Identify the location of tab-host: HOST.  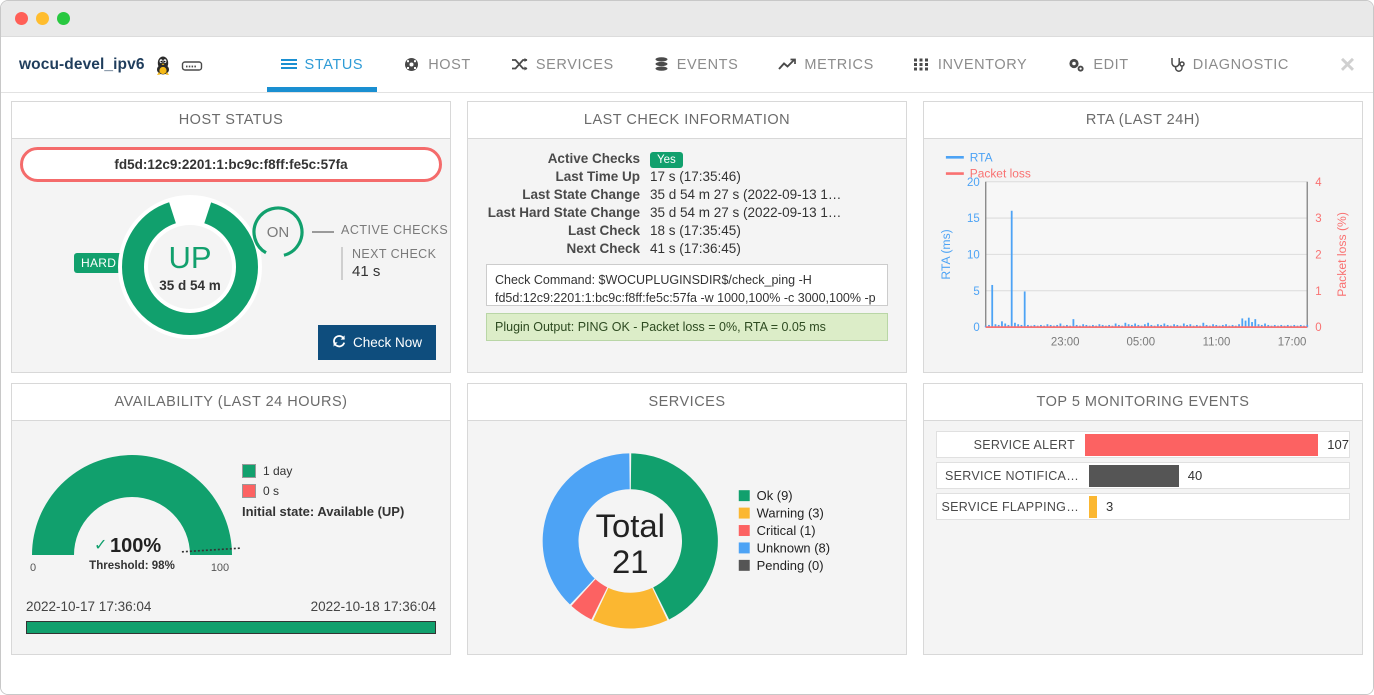
(437, 64).